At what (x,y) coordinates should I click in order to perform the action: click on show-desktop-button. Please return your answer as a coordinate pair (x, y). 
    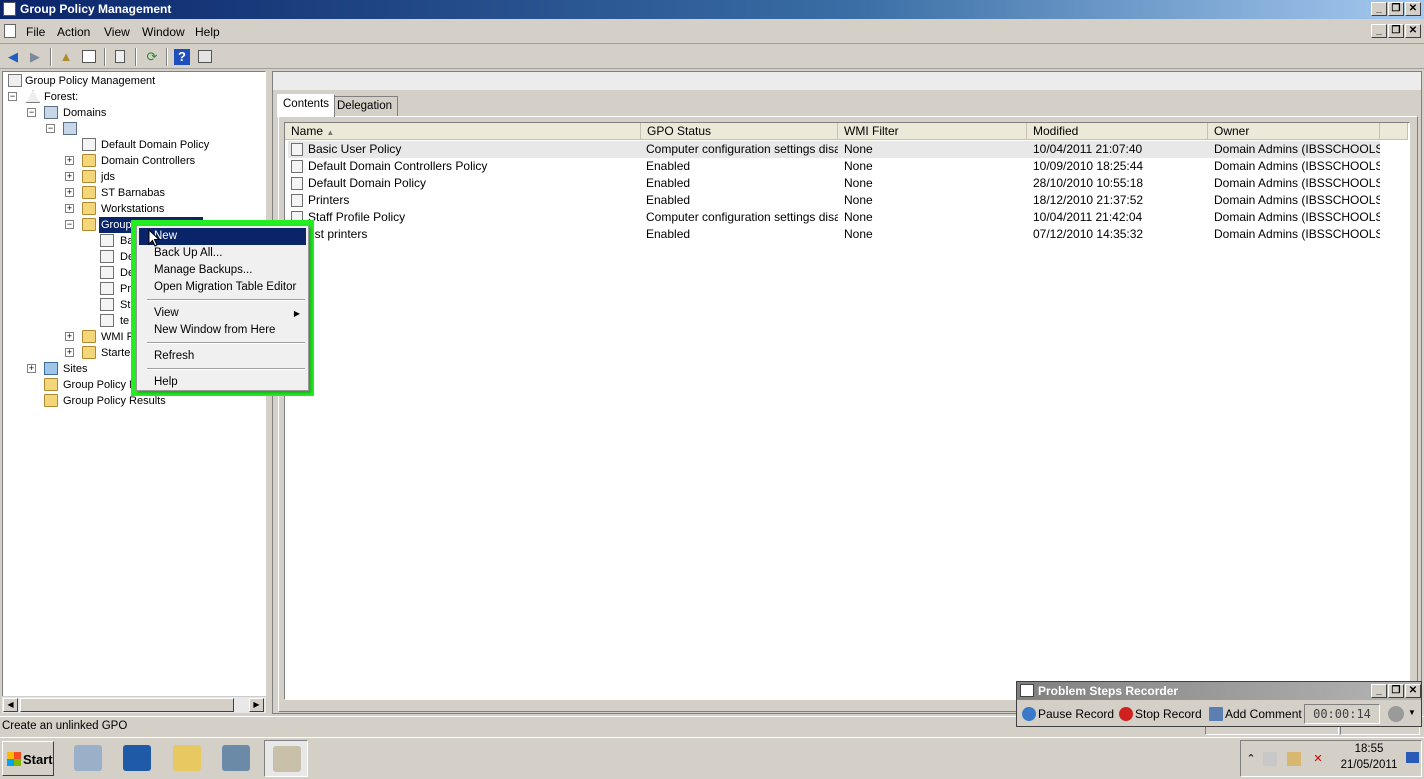
    Looking at the image, I should click on (1413, 758).